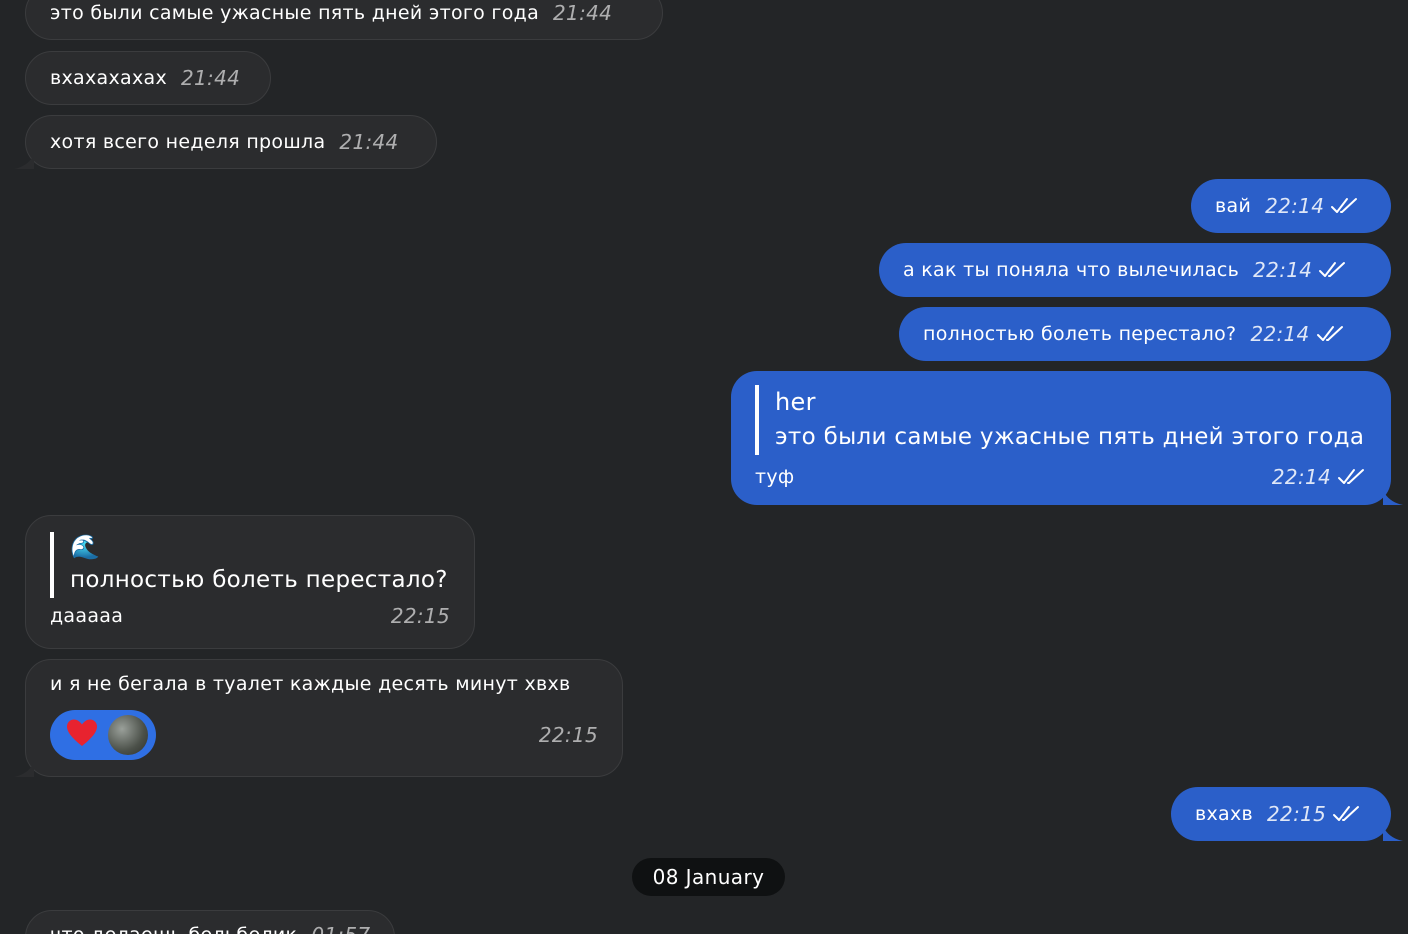  Describe the element at coordinates (188, 142) in the screenshot. I see `message-text: хотя всего неделя прошла` at that location.